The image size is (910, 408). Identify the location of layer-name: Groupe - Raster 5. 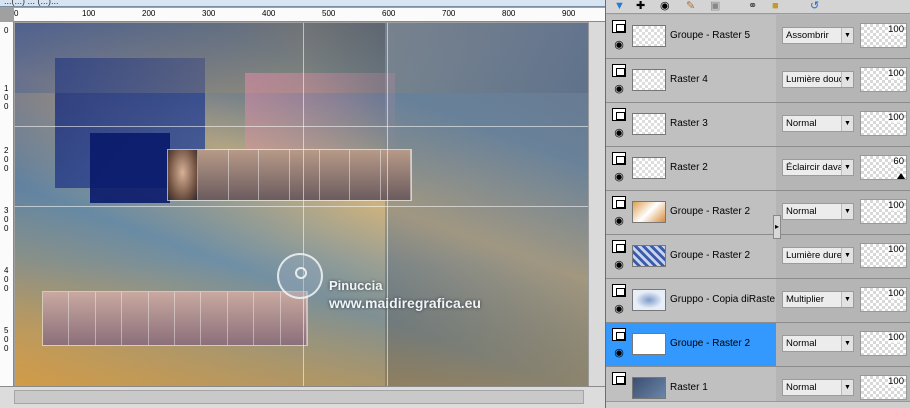
(710, 35).